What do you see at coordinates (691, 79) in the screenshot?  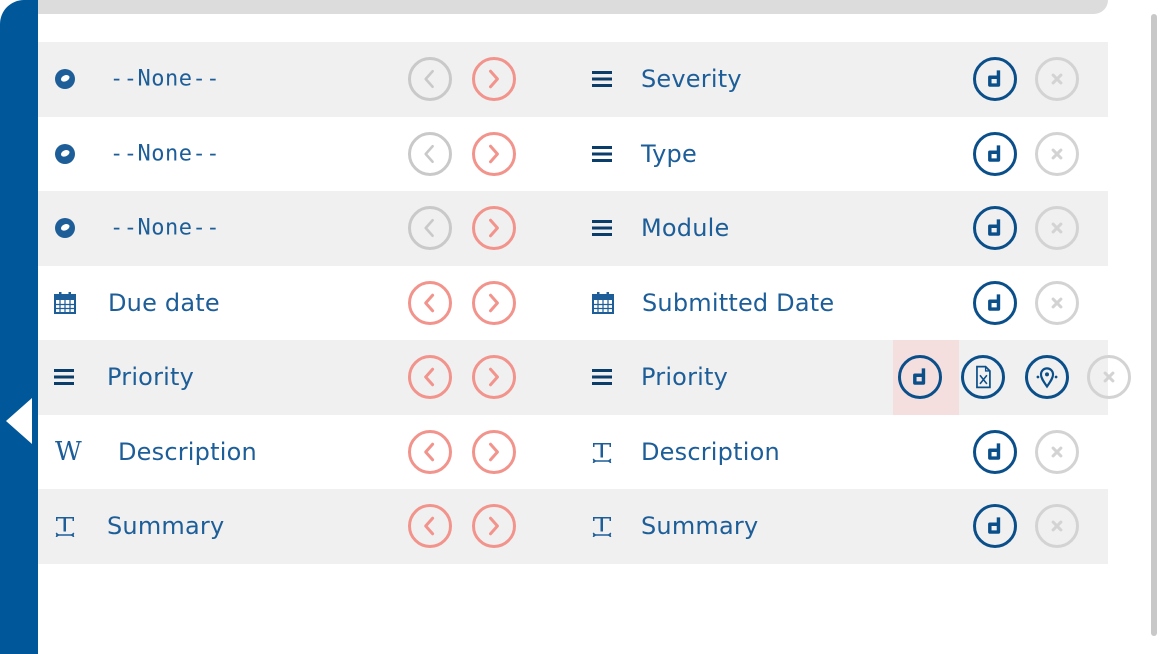 I see `target-field-label: Severity` at bounding box center [691, 79].